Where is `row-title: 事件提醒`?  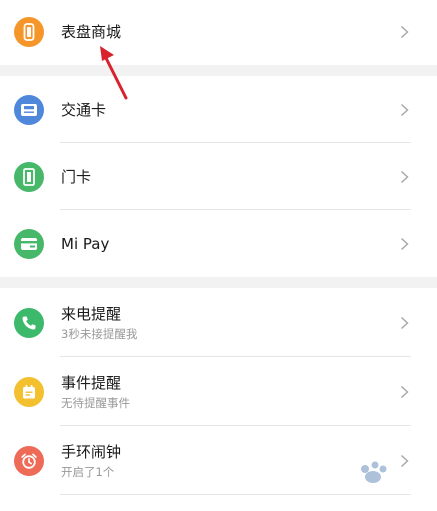 row-title: 事件提醒 is located at coordinates (91, 382).